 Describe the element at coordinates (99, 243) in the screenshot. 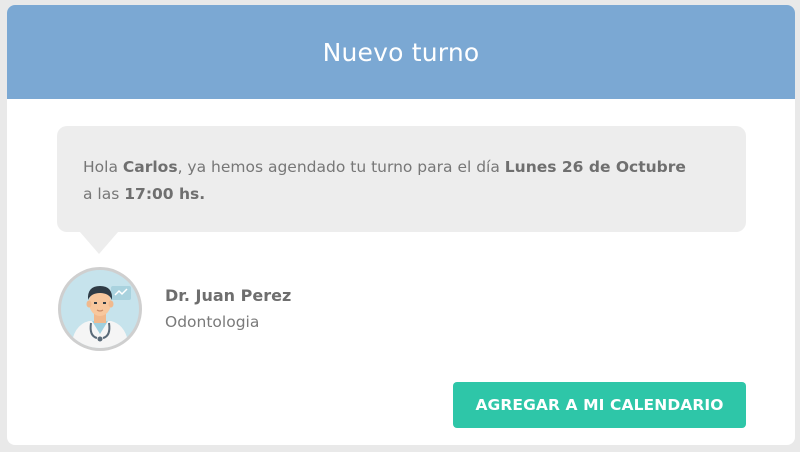

I see `bubble-tail` at that location.